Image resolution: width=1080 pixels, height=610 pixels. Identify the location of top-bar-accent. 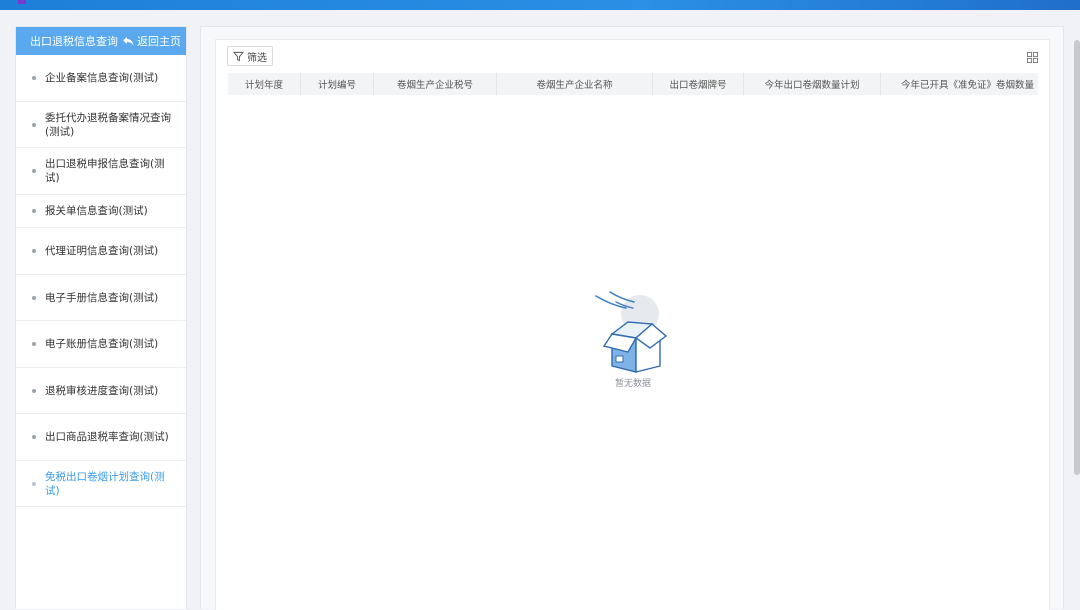
(22, 2).